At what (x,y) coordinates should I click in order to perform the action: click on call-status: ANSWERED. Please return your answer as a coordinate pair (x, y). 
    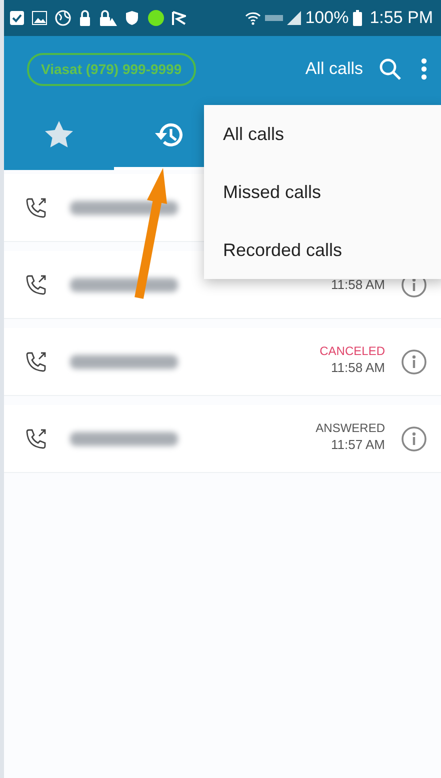
    Looking at the image, I should click on (350, 429).